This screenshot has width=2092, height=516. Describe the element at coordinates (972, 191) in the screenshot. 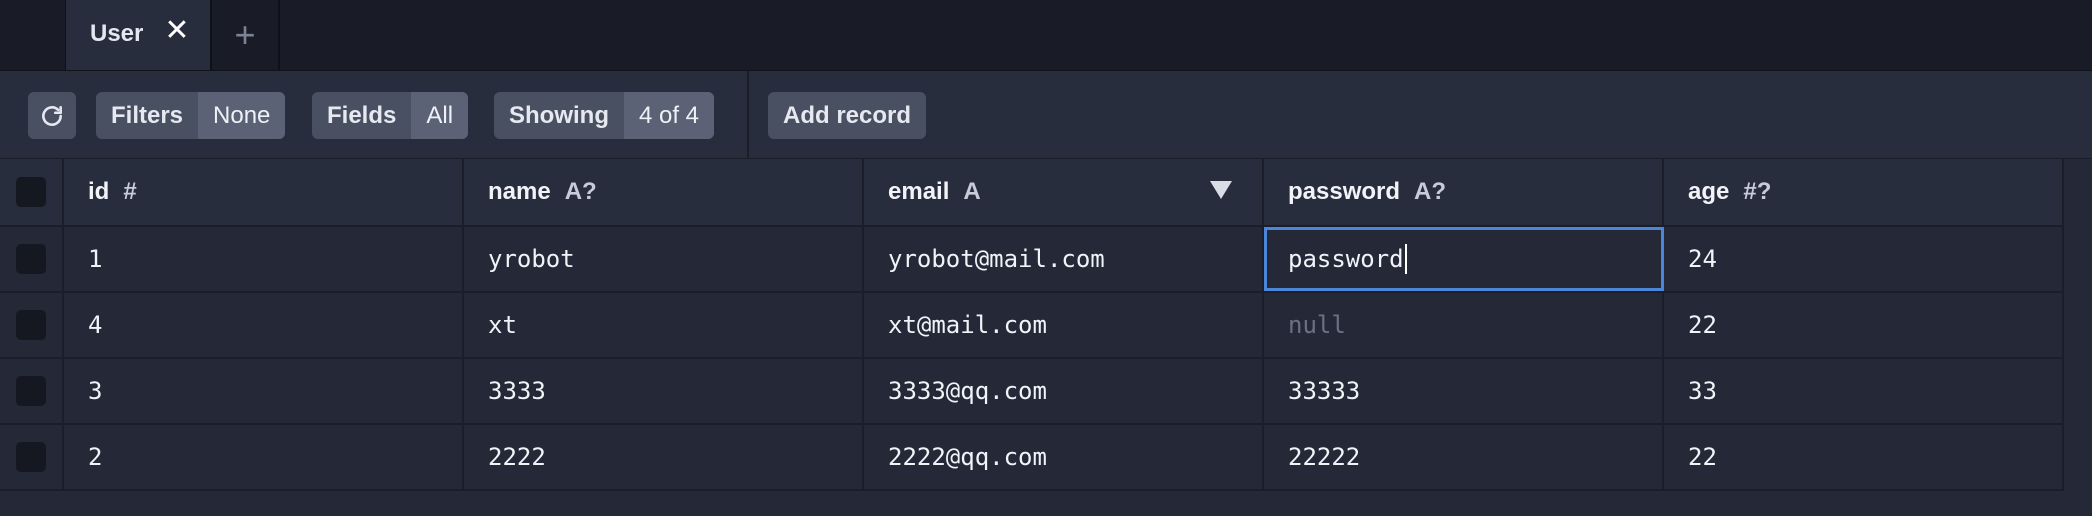

I see `column-type: A` at that location.